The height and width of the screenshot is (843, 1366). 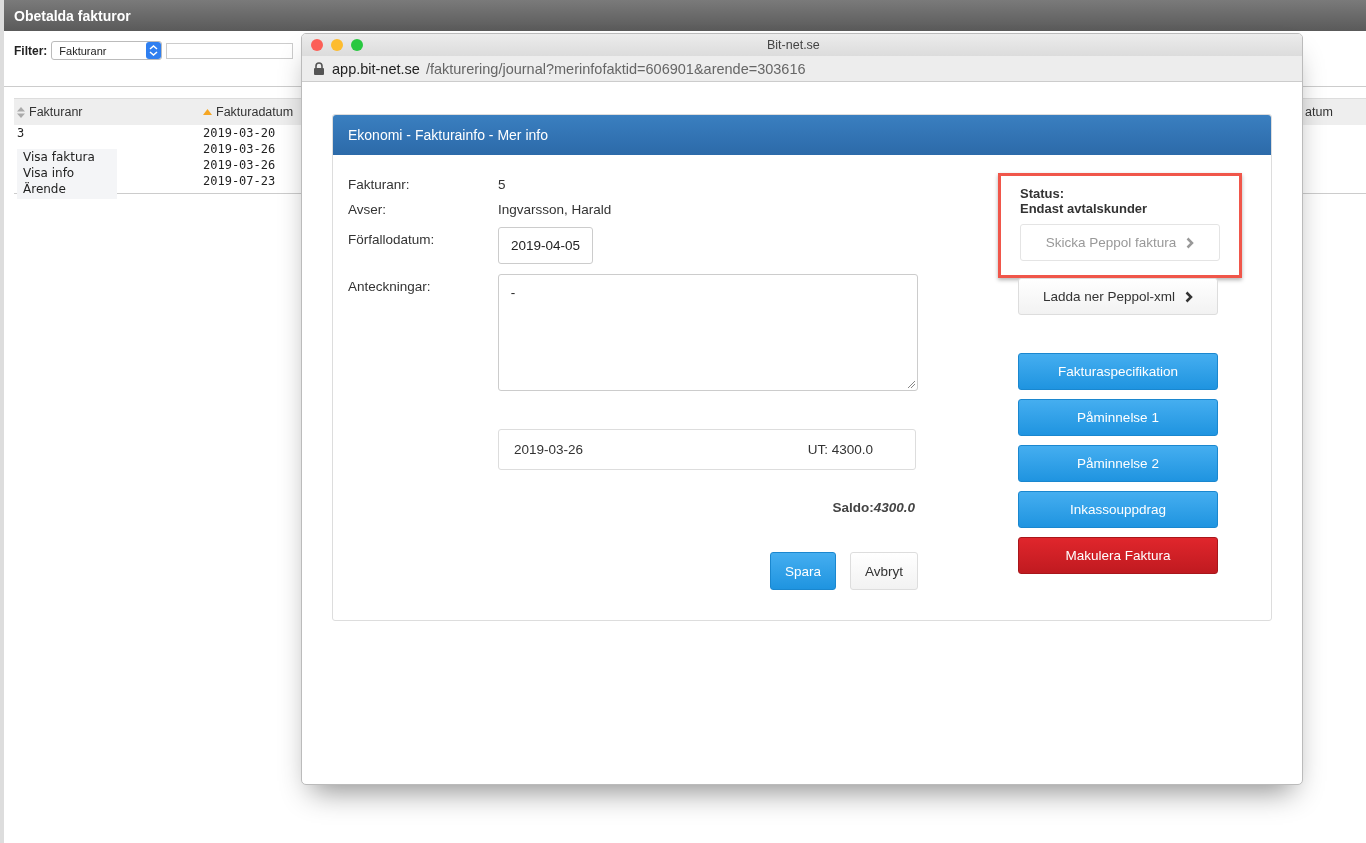 I want to click on transaction-date: 2019-03-26, so click(x=549, y=449).